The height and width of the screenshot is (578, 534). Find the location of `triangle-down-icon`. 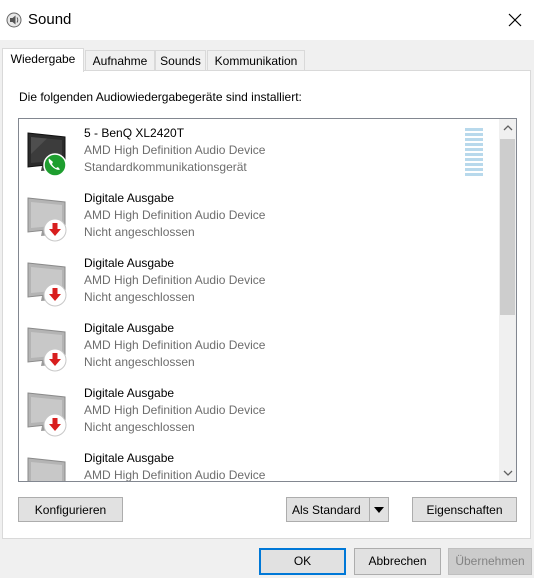

triangle-down-icon is located at coordinates (379, 509).